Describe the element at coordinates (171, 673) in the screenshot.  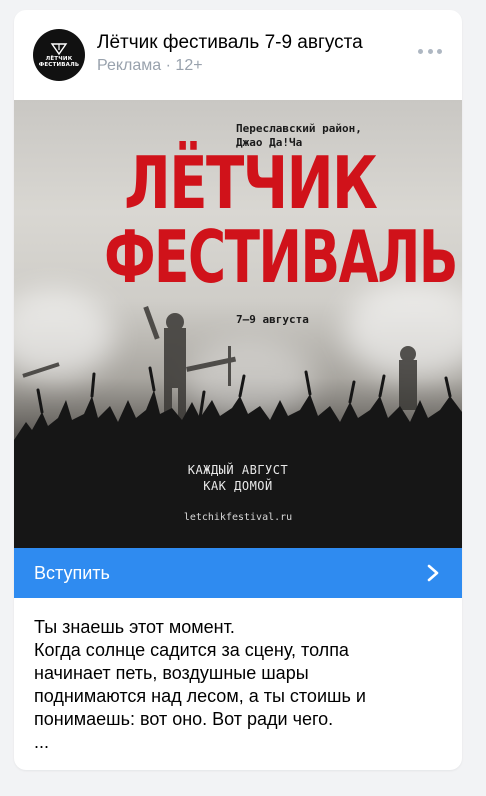
I see `post-text-line: начинает петь, воздушные шары` at that location.